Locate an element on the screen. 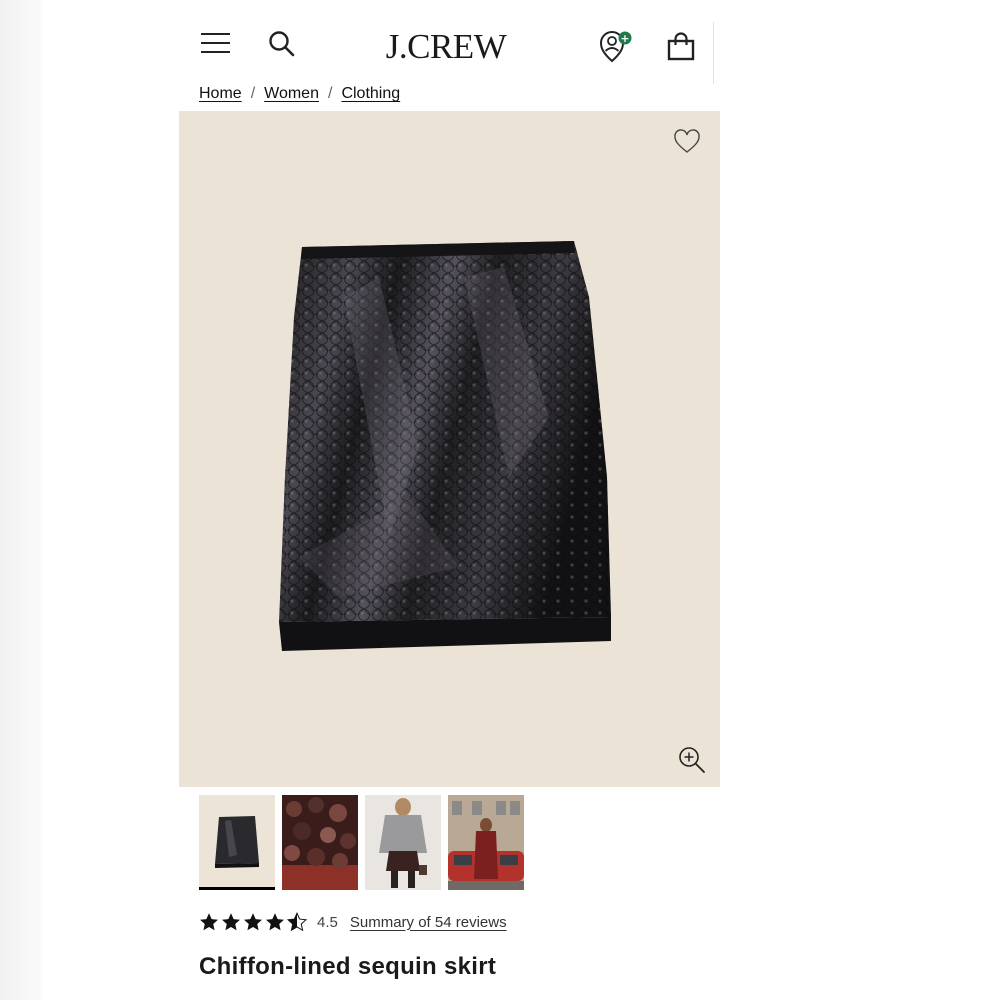 This screenshot has height=1000, width=1000. product-rating: 4.5 Summary of 54 reviews is located at coordinates (353, 922).